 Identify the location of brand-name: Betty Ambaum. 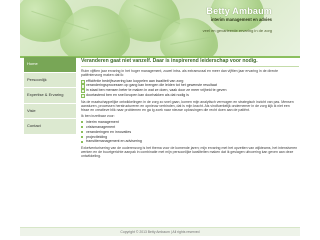
(239, 11).